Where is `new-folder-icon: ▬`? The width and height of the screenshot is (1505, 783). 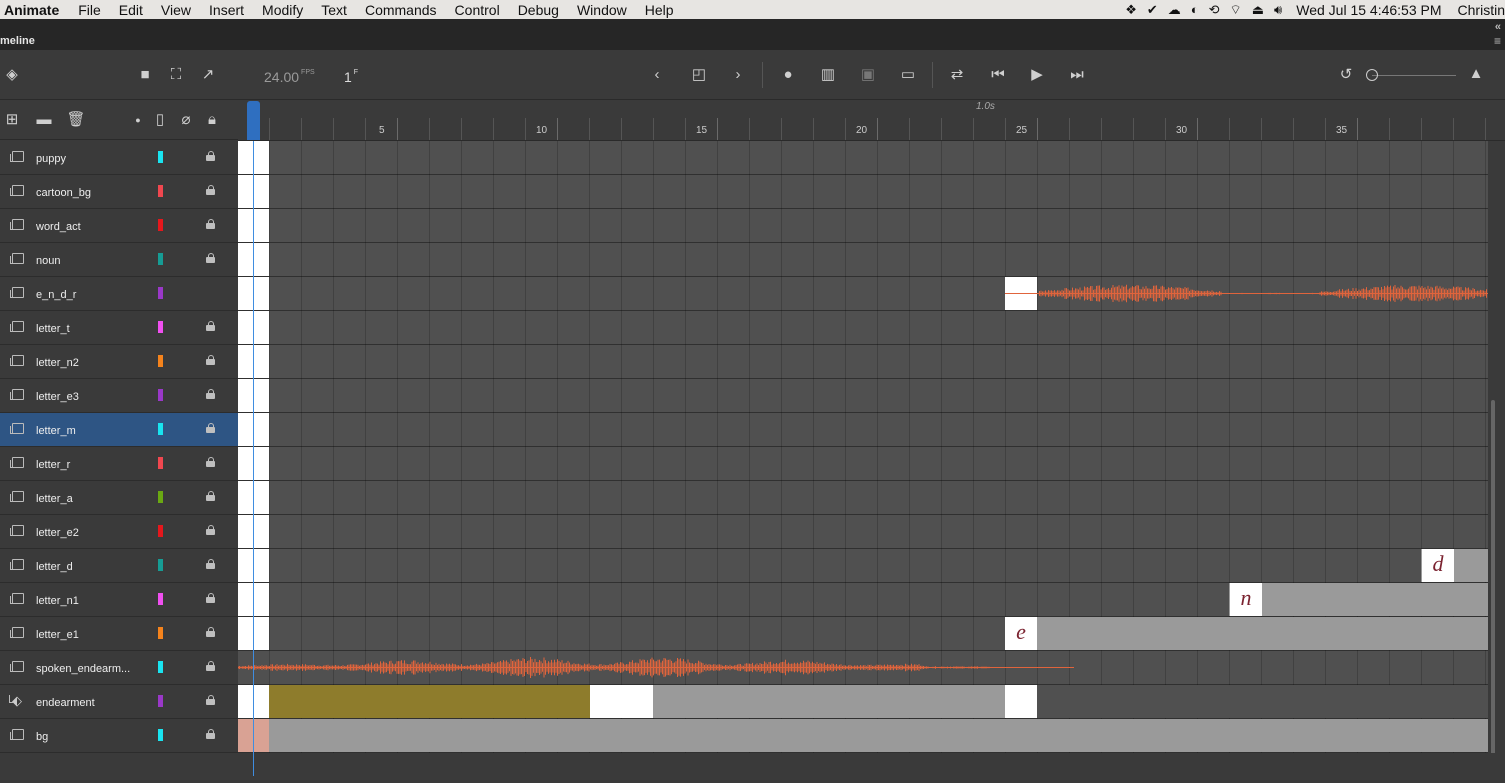 new-folder-icon: ▬ is located at coordinates (44, 120).